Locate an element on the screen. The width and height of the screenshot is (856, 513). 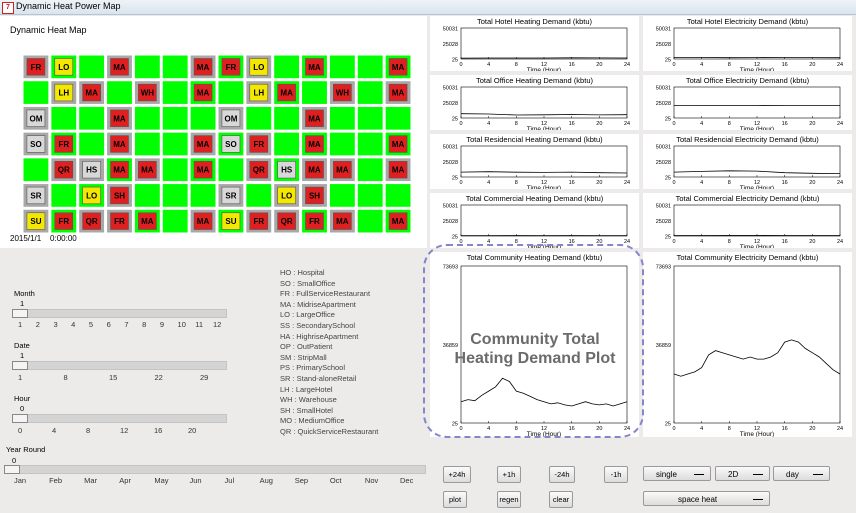
energy-type-dropdown: space heat is located at coordinates (706, 498).